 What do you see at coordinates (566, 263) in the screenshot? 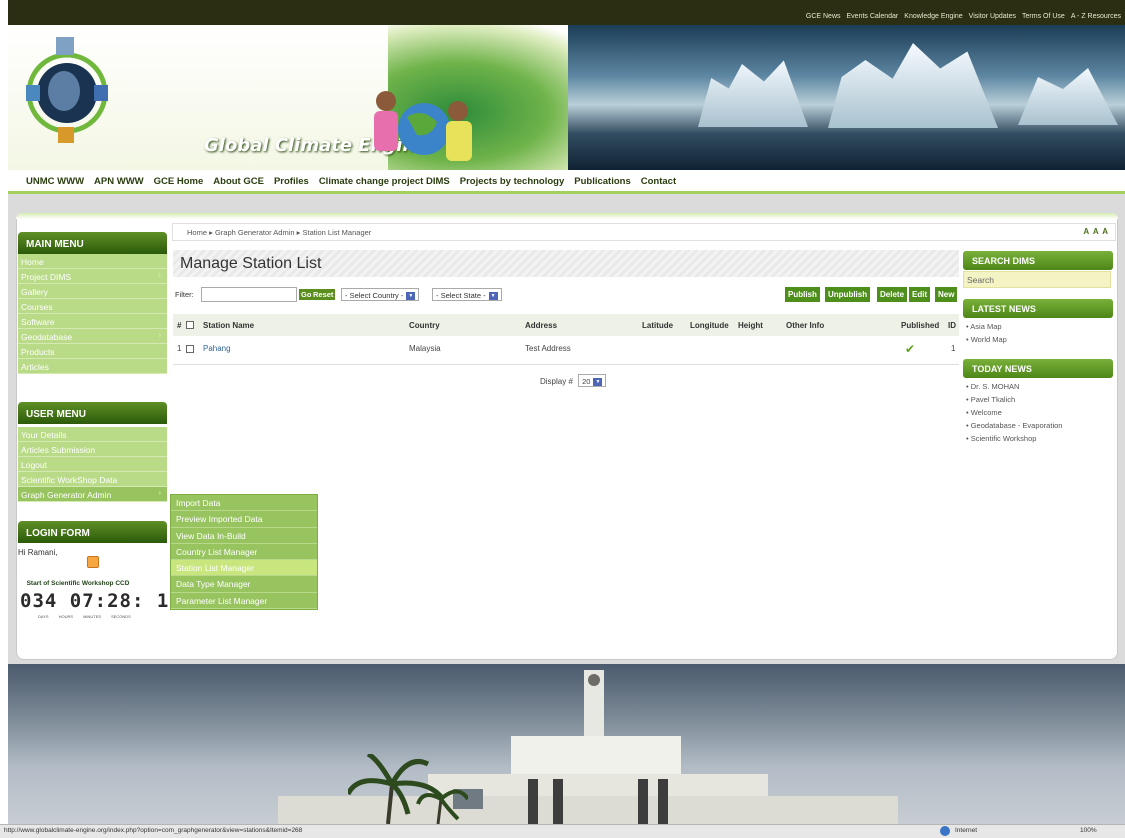
I see `page-title: Manage Station List` at bounding box center [566, 263].